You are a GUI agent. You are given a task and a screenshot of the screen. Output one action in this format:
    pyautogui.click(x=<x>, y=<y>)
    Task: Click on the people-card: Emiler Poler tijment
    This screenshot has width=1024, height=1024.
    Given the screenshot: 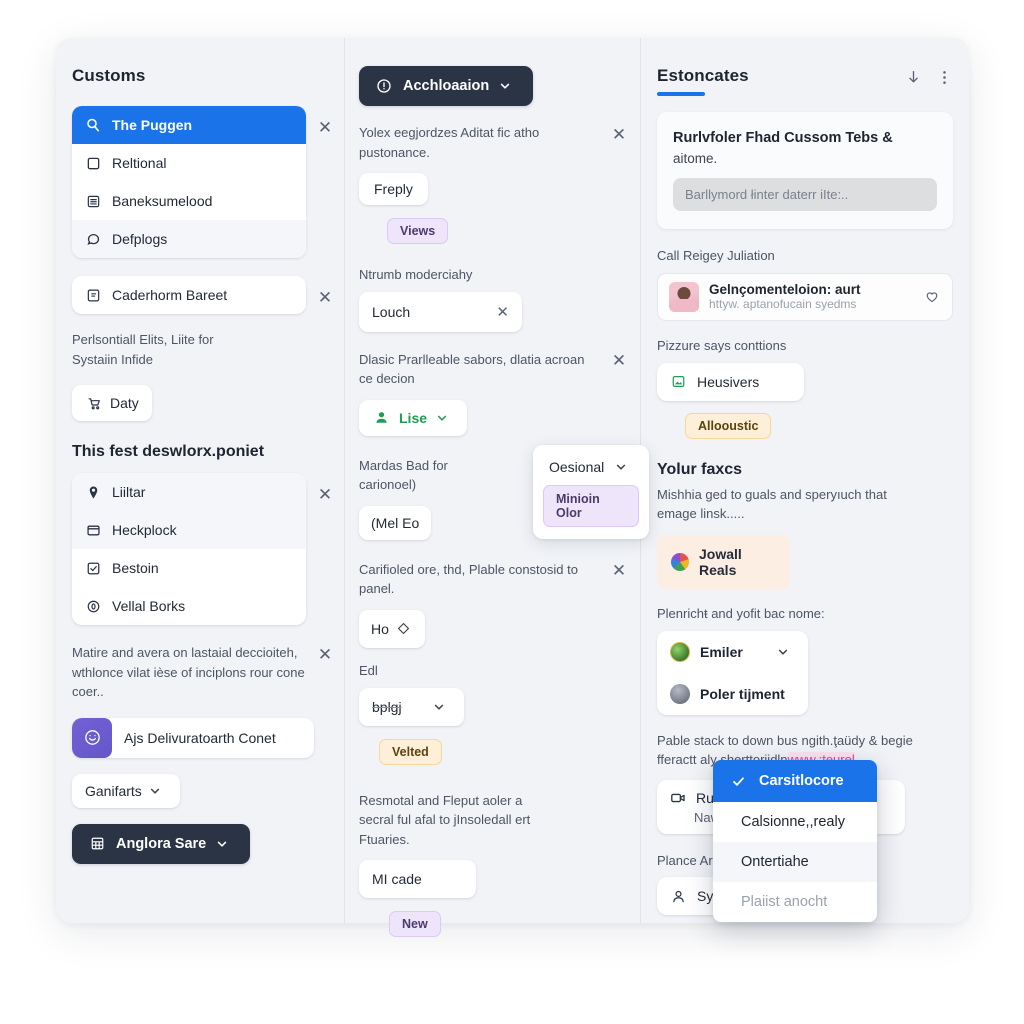 What is the action you would take?
    pyautogui.click(x=732, y=672)
    